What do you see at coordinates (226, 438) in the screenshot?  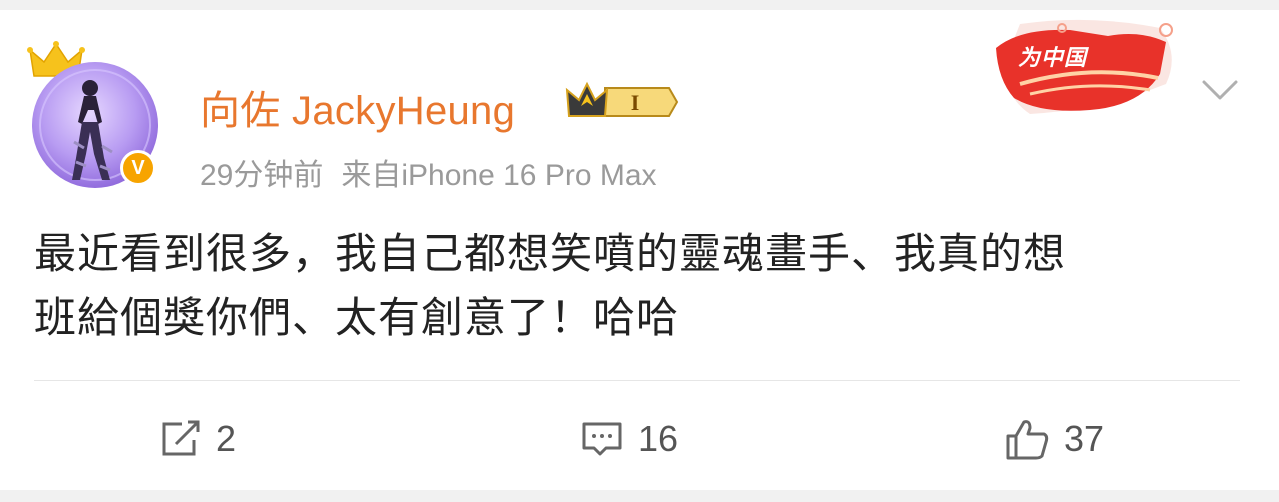 I see `repost-count: 2` at bounding box center [226, 438].